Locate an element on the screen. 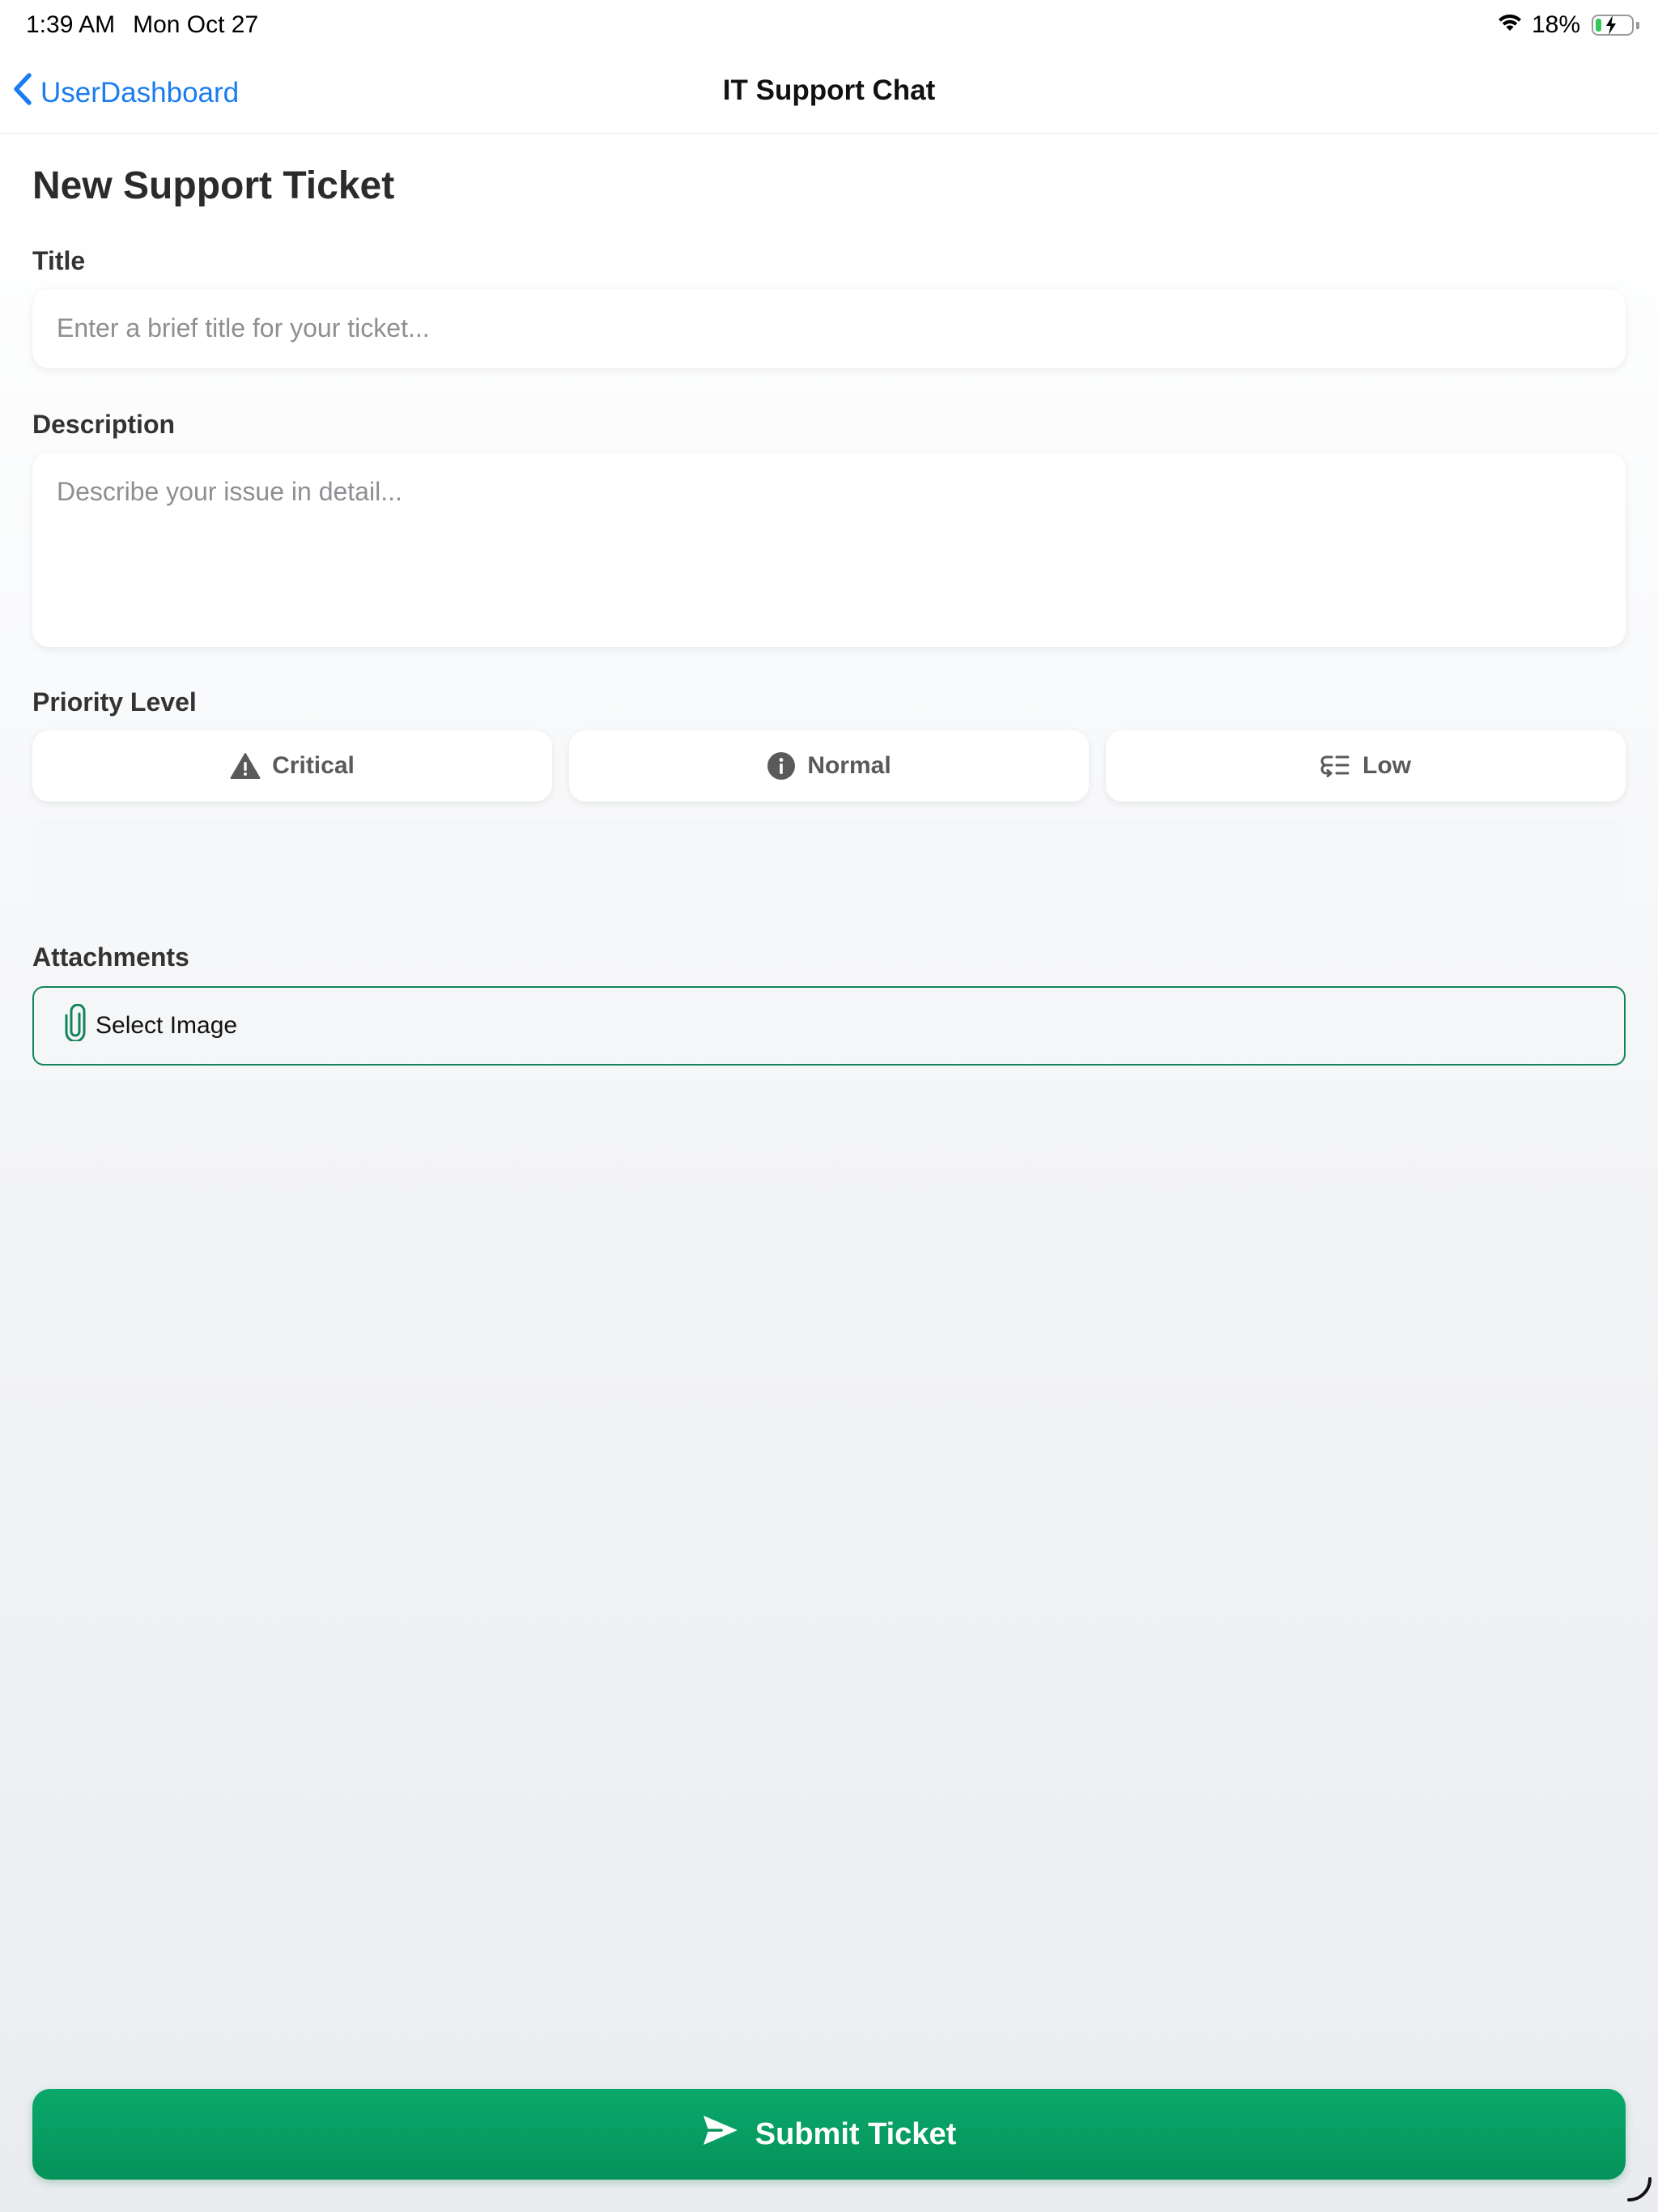 This screenshot has width=1658, height=2212. wifi-icon is located at coordinates (1510, 25).